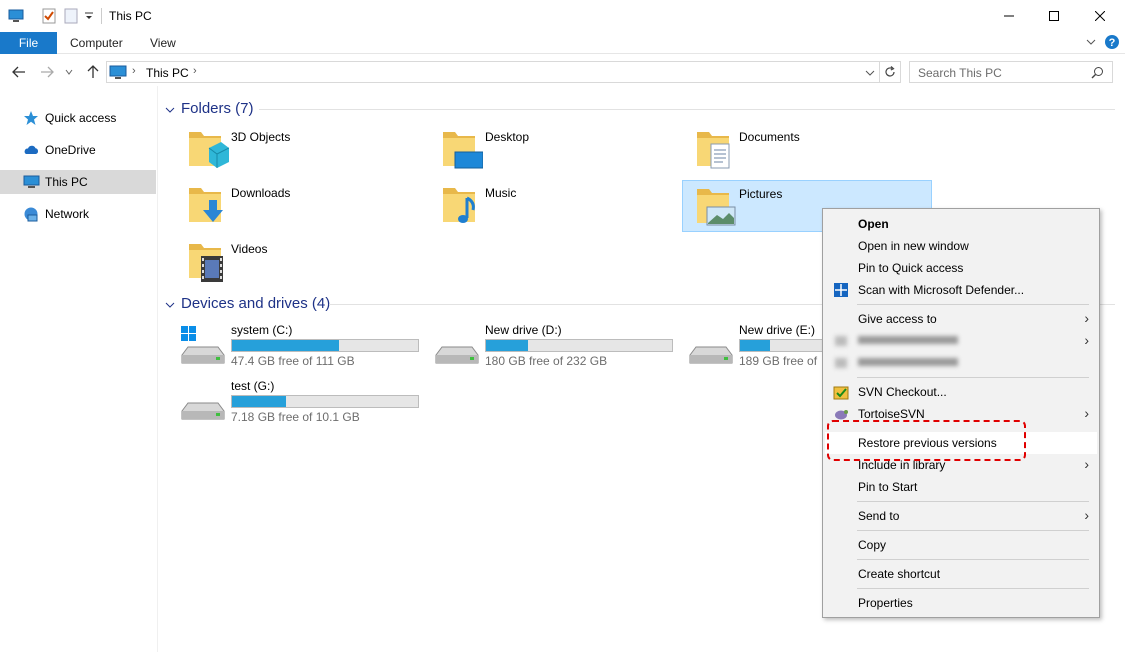 The image size is (1125, 652). I want to click on maximize-icon, so click(1054, 16).